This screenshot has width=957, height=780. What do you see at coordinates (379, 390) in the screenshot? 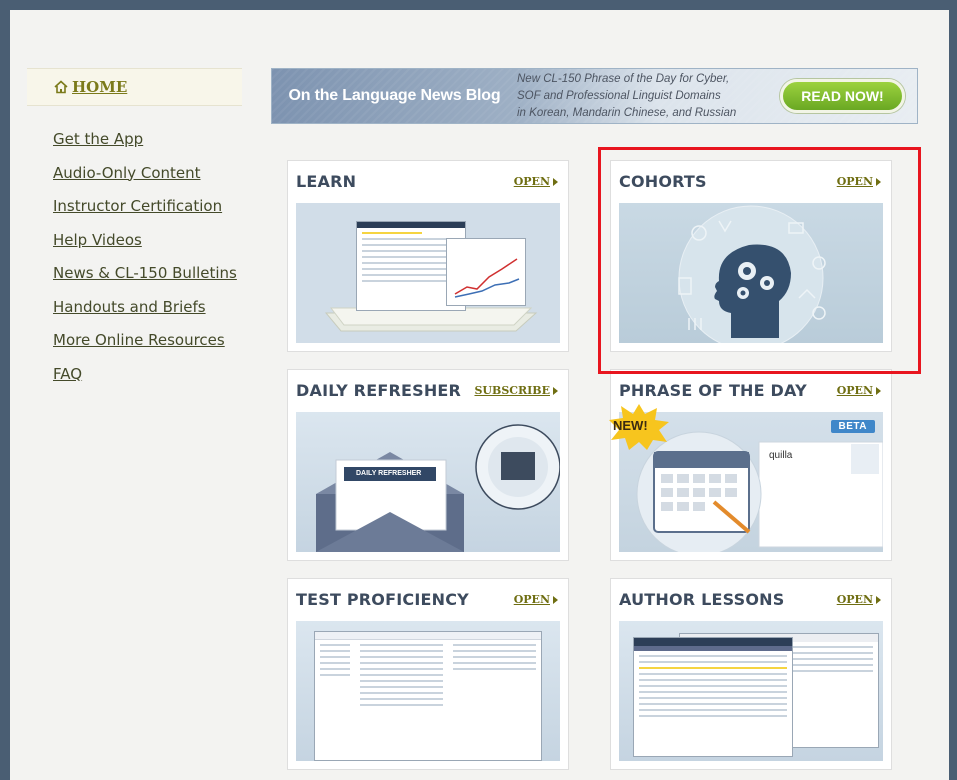
I see `card-title: DAILY REFRESHER` at bounding box center [379, 390].